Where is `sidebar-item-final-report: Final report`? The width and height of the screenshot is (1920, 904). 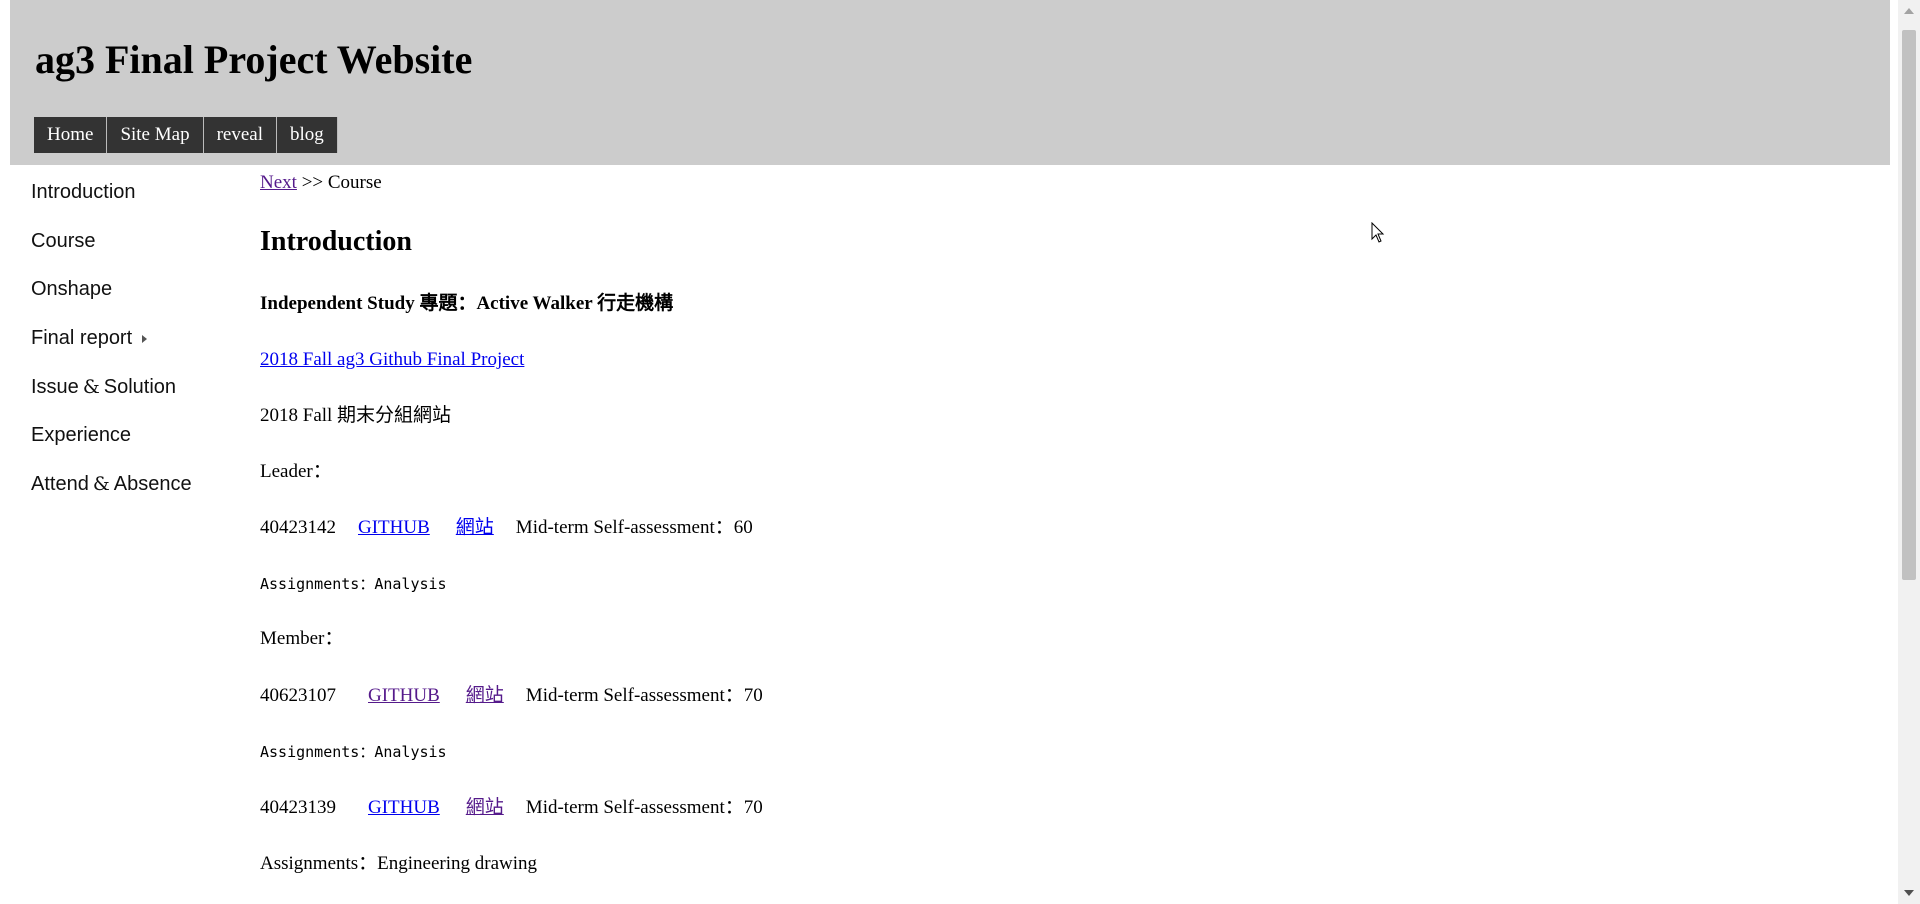
sidebar-item-final-report: Final report is located at coordinates (136, 346).